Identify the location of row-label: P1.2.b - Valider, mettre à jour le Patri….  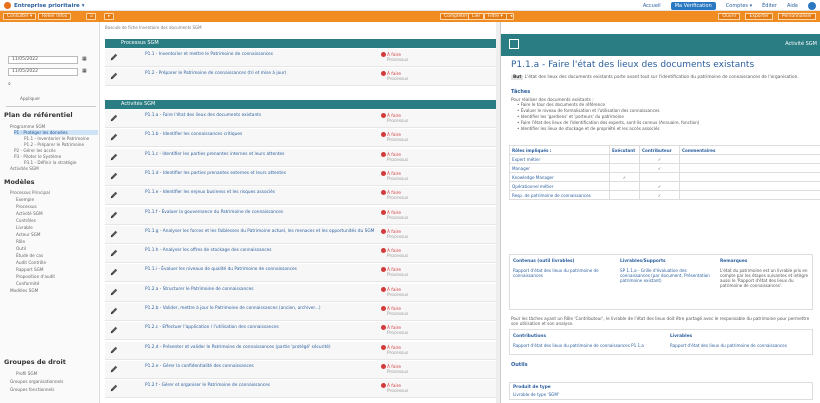
(260, 308).